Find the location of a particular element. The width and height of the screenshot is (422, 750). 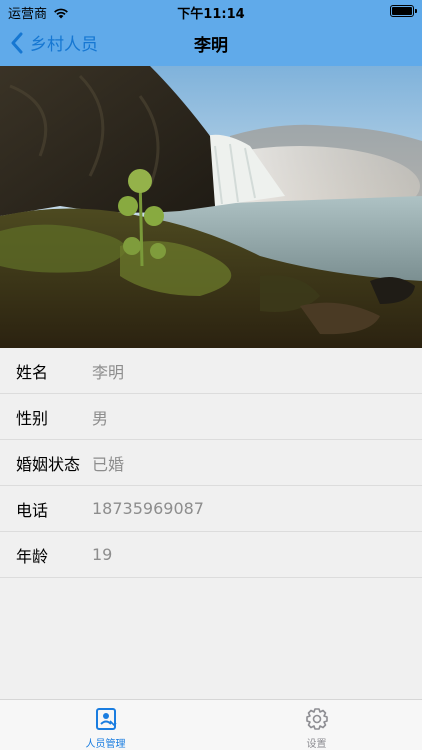

tab-bar: 人员管理 设置 is located at coordinates (211, 724).